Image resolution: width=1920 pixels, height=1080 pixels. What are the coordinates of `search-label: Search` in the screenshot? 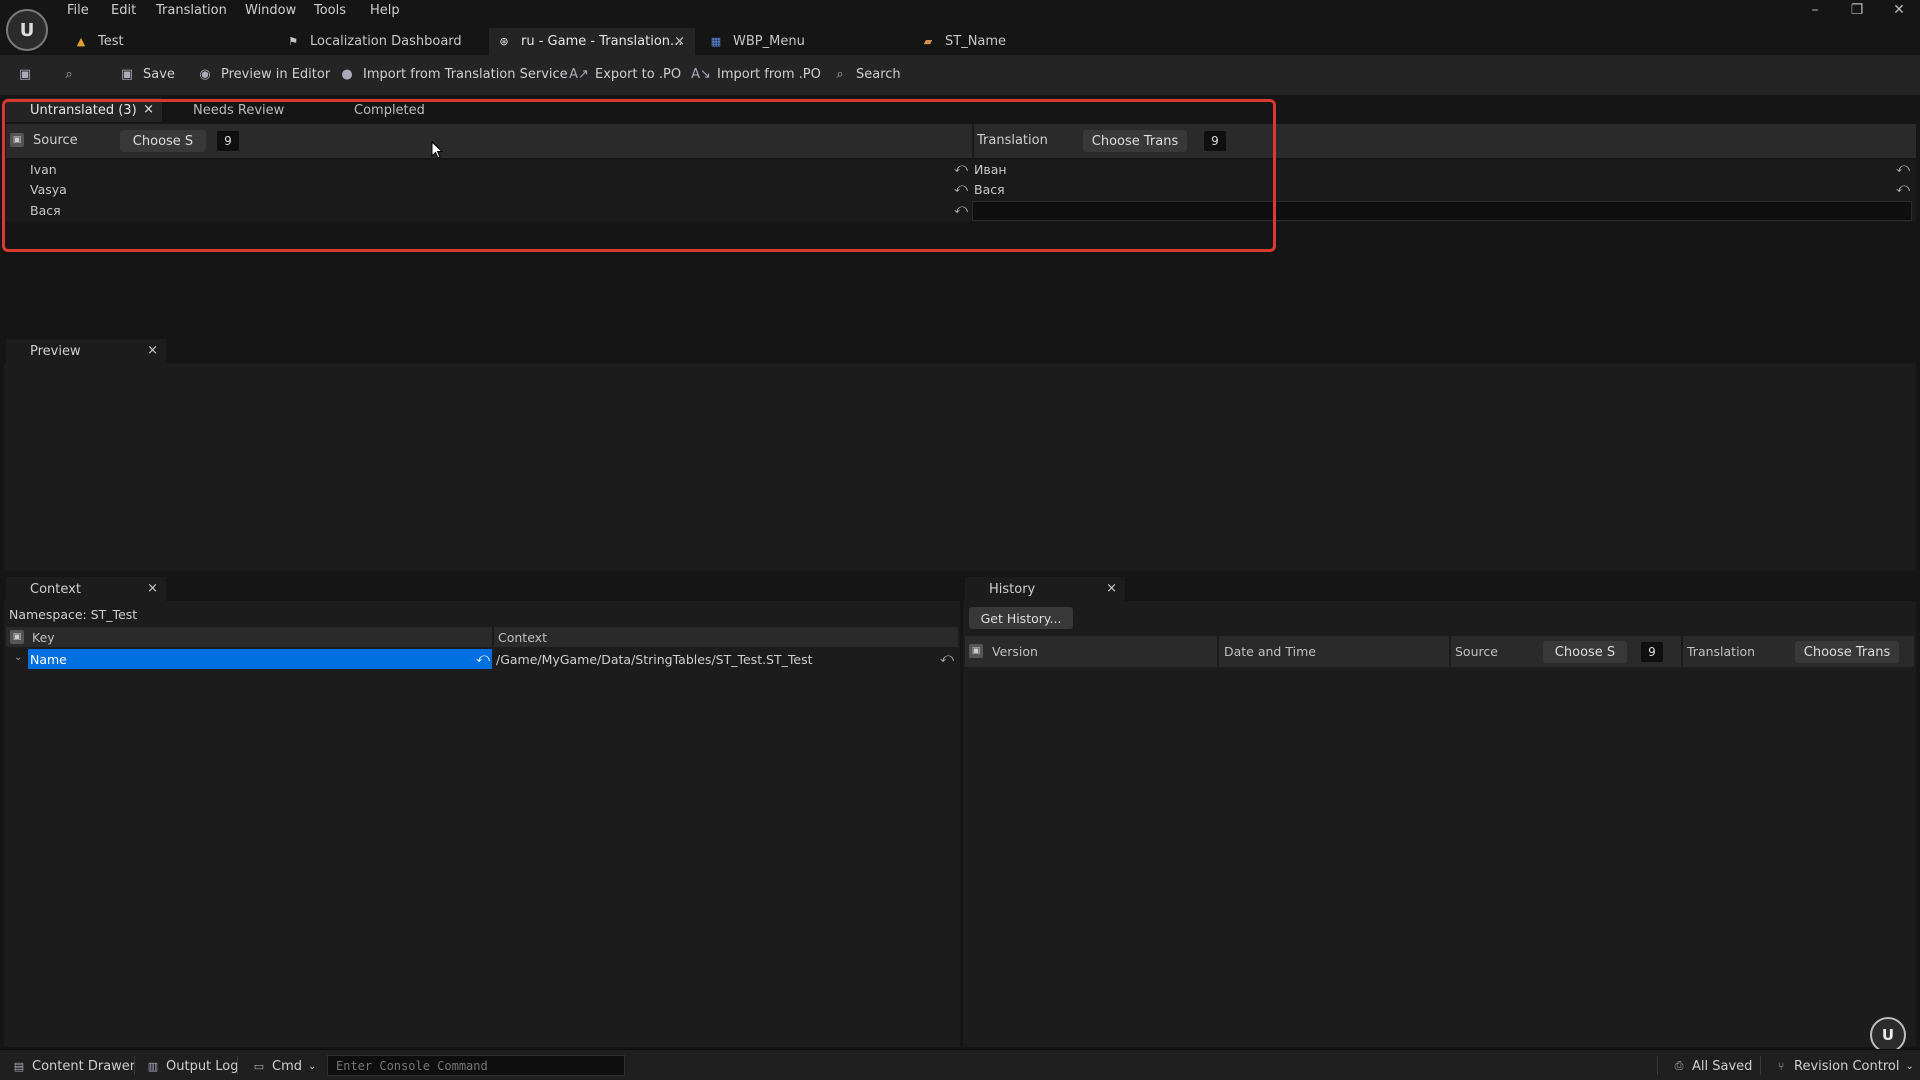 It's located at (878, 74).